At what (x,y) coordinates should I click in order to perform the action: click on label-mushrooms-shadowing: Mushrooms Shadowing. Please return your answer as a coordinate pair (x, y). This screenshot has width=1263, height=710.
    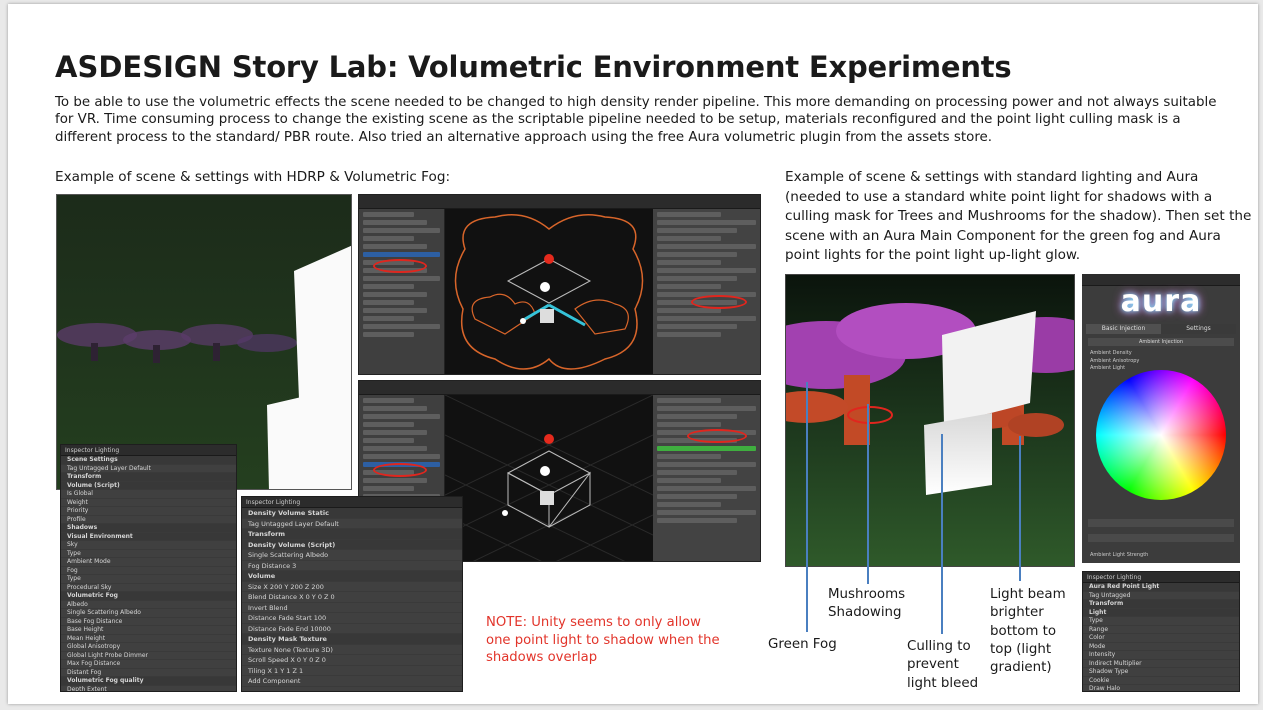
    Looking at the image, I should click on (867, 604).